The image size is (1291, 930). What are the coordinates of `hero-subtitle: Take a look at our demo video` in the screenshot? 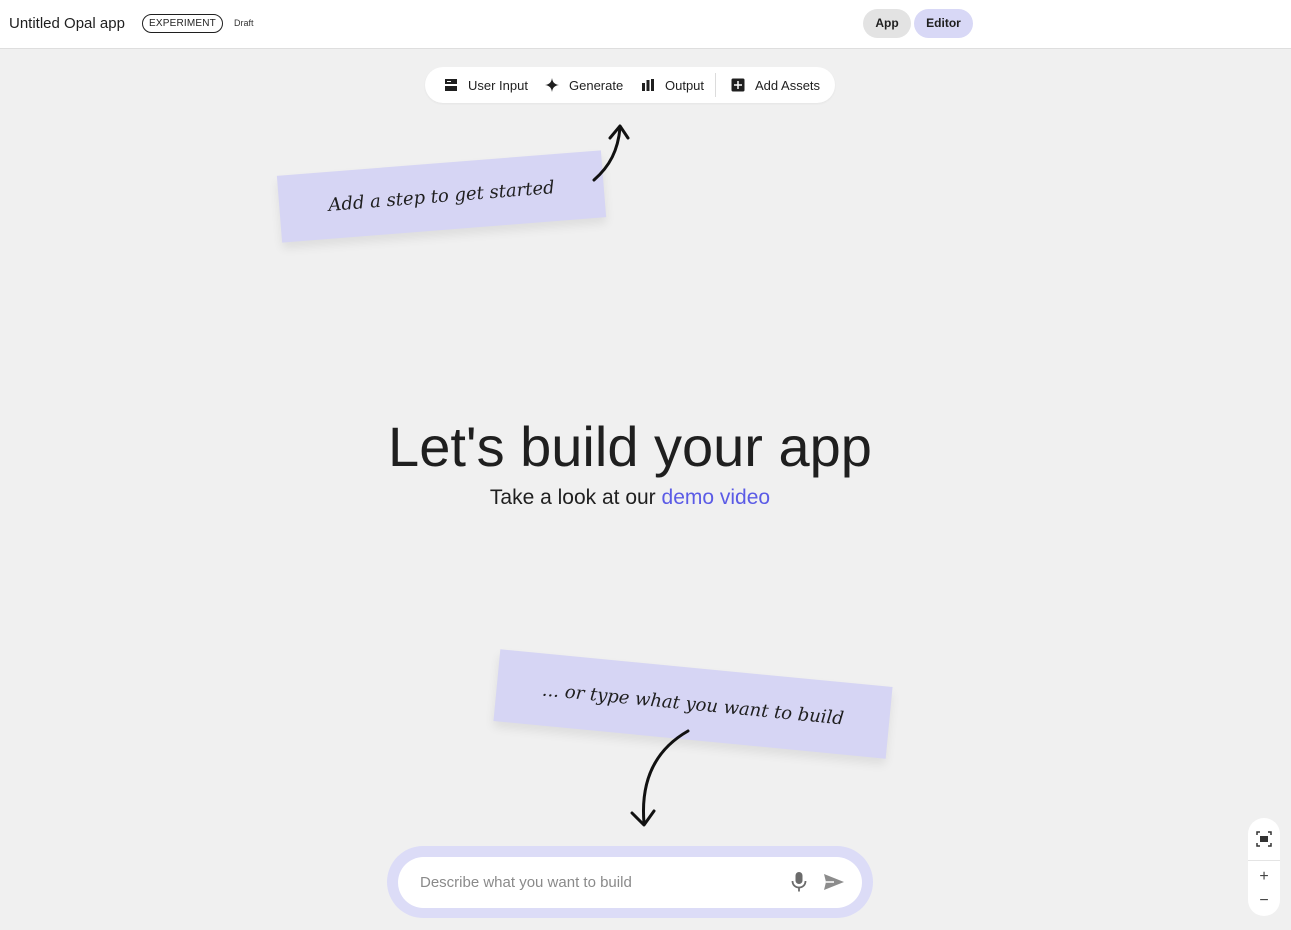 It's located at (630, 498).